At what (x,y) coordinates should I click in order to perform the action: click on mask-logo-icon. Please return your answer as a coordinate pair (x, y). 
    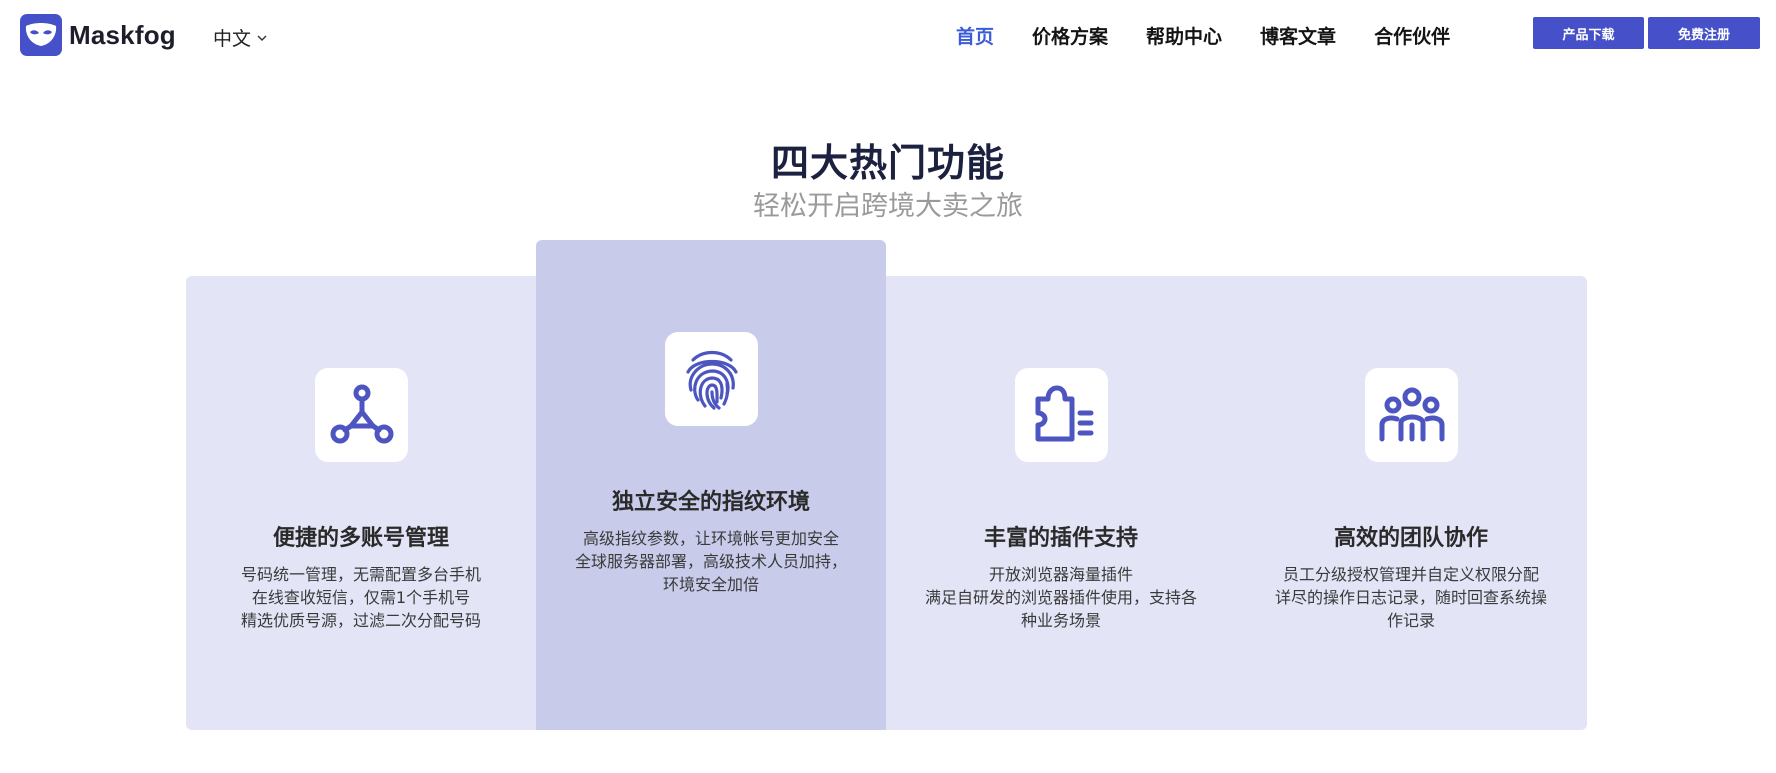
    Looking at the image, I should click on (41, 35).